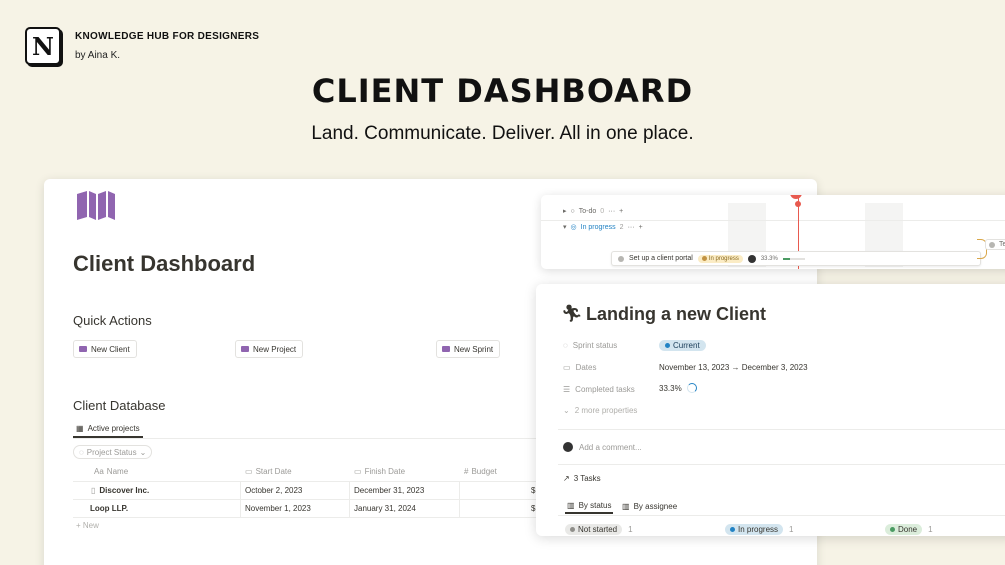 The width and height of the screenshot is (1005, 565). Describe the element at coordinates (773, 220) in the screenshot. I see `group-divider` at that location.